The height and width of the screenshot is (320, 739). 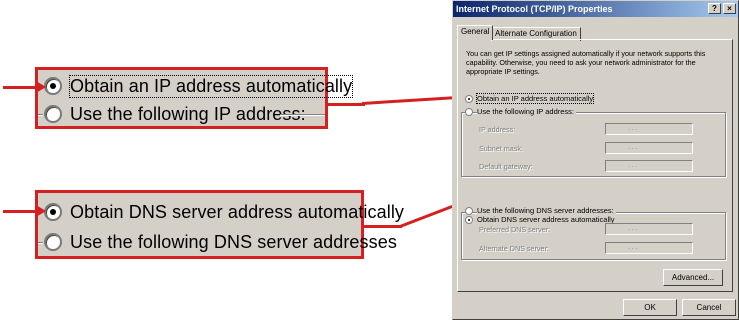 What do you see at coordinates (53, 114) in the screenshot?
I see `ip-manual-radio-zoomed` at bounding box center [53, 114].